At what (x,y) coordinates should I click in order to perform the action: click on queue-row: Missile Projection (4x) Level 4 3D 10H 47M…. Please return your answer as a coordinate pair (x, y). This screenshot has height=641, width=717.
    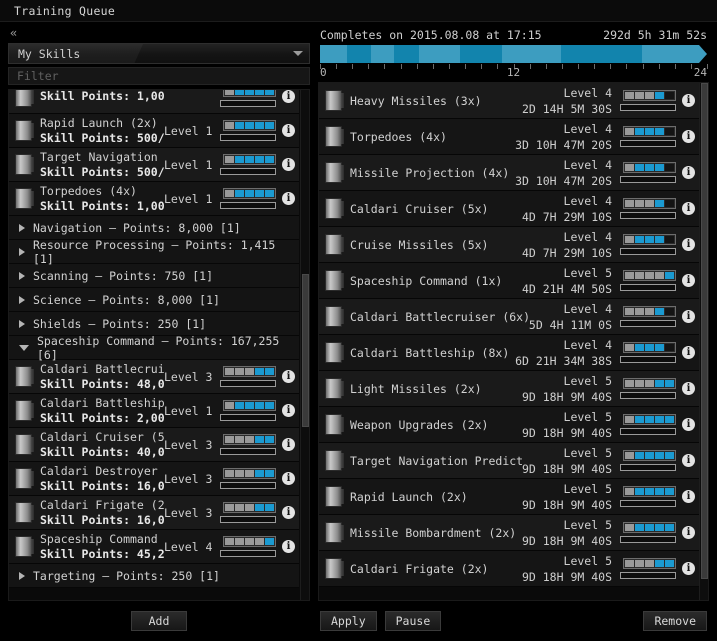
    Looking at the image, I should click on (509, 173).